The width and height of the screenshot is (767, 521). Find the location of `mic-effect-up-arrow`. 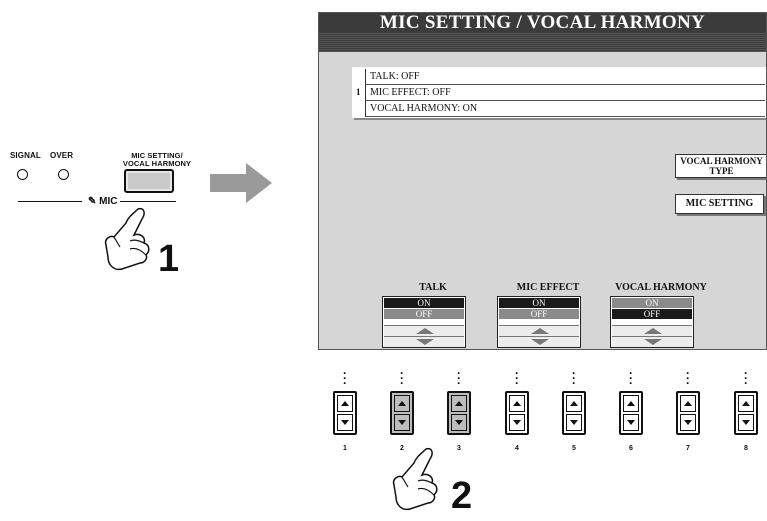

mic-effect-up-arrow is located at coordinates (539, 330).